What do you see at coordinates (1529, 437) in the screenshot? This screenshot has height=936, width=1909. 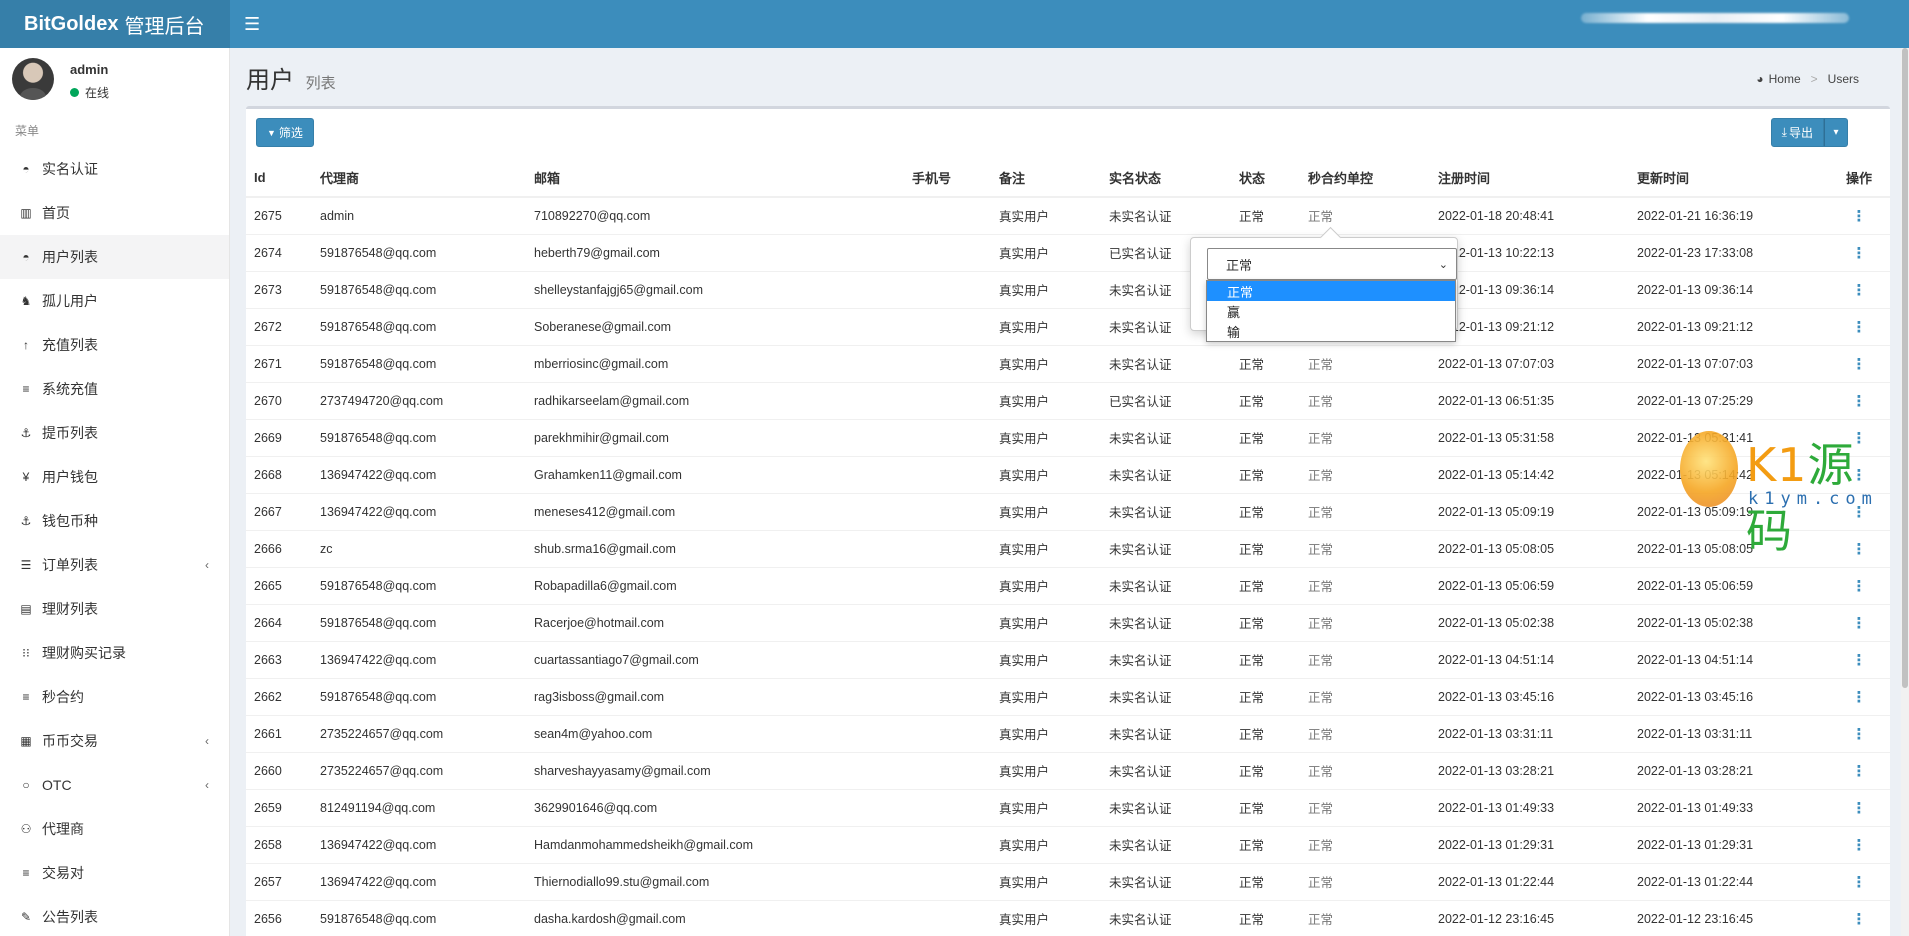 I see `table-cell: 2022-01-13 05:31:58` at bounding box center [1529, 437].